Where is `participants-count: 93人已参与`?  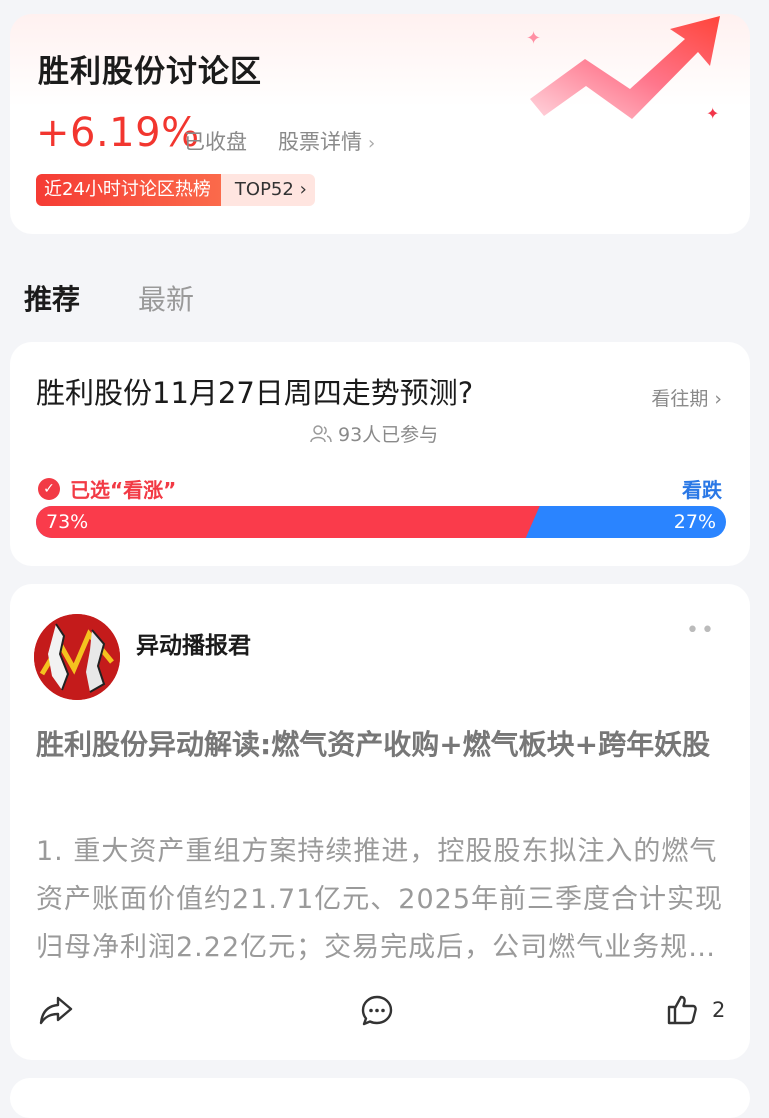 participants-count: 93人已参与 is located at coordinates (388, 435).